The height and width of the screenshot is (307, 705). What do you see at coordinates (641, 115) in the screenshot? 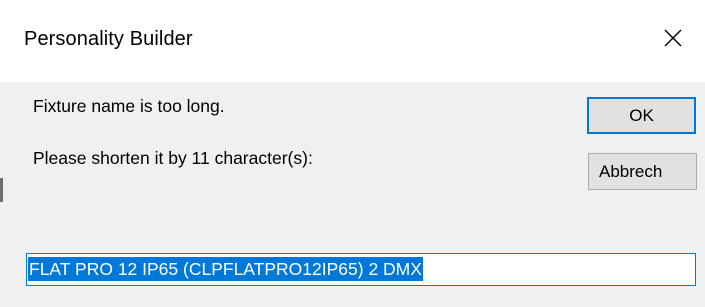
I see `ok-button: OK` at bounding box center [641, 115].